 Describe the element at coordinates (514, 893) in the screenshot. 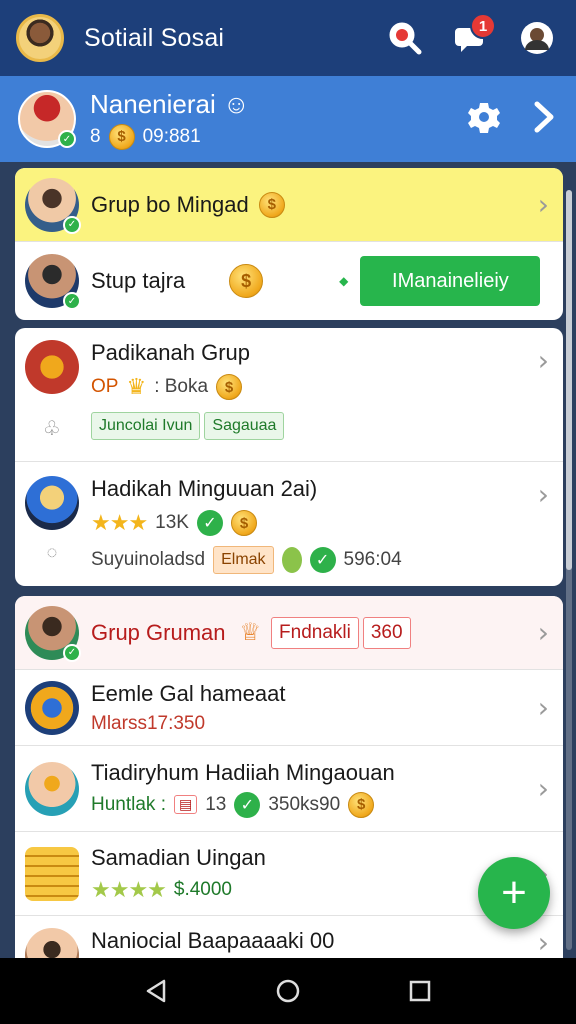

I see `add-group-button: +` at that location.